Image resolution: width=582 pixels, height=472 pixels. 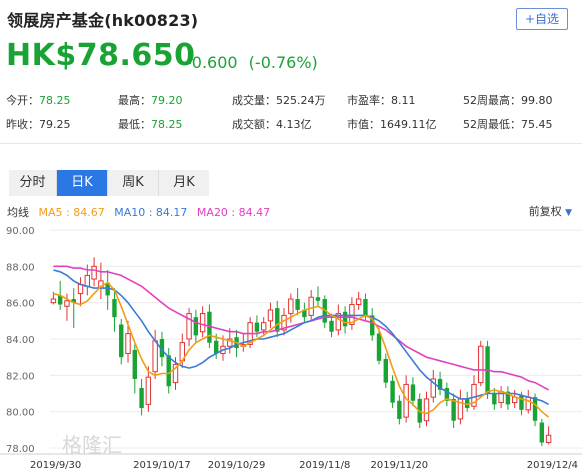 What do you see at coordinates (408, 124) in the screenshot?
I see `stat-value: 1649.11亿` at bounding box center [408, 124].